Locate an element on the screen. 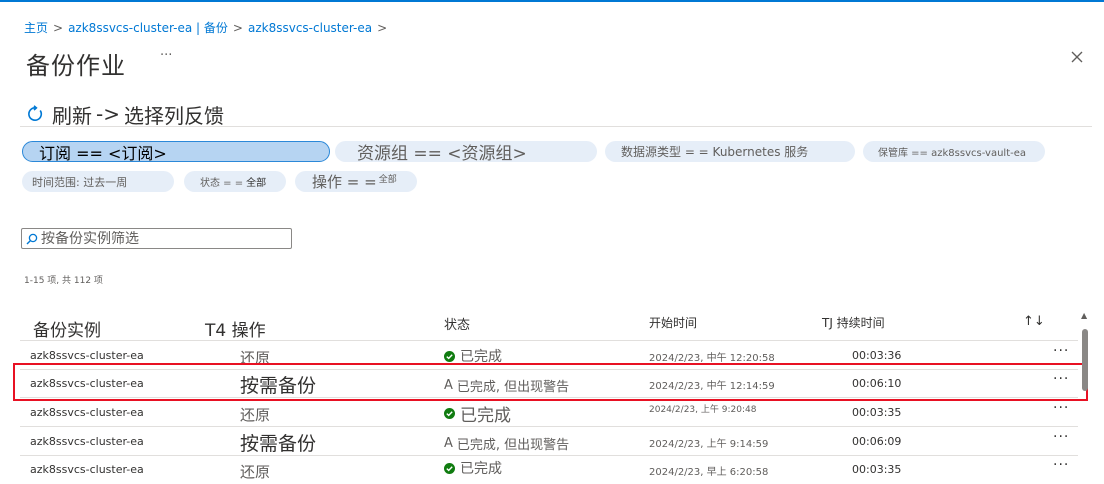 This screenshot has width=1104, height=484. filter-operation: 操作 = = 全部 is located at coordinates (356, 181).